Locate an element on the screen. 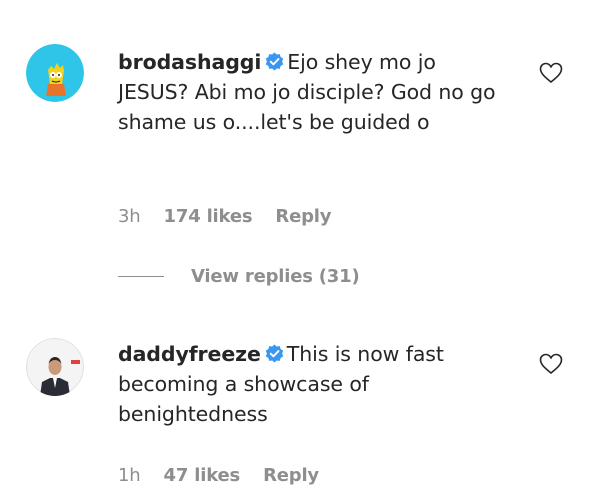 The width and height of the screenshot is (590, 498). comment-username: brodashaggi is located at coordinates (189, 62).